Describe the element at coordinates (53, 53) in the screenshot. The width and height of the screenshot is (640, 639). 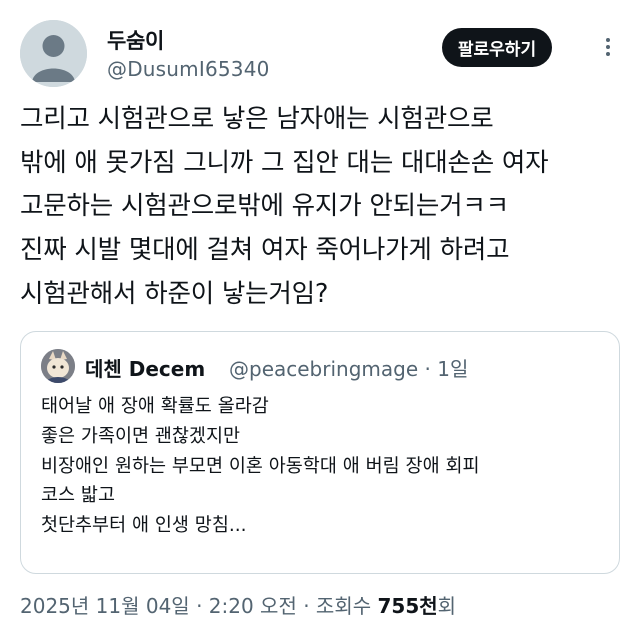
I see `default-avatar-icon` at that location.